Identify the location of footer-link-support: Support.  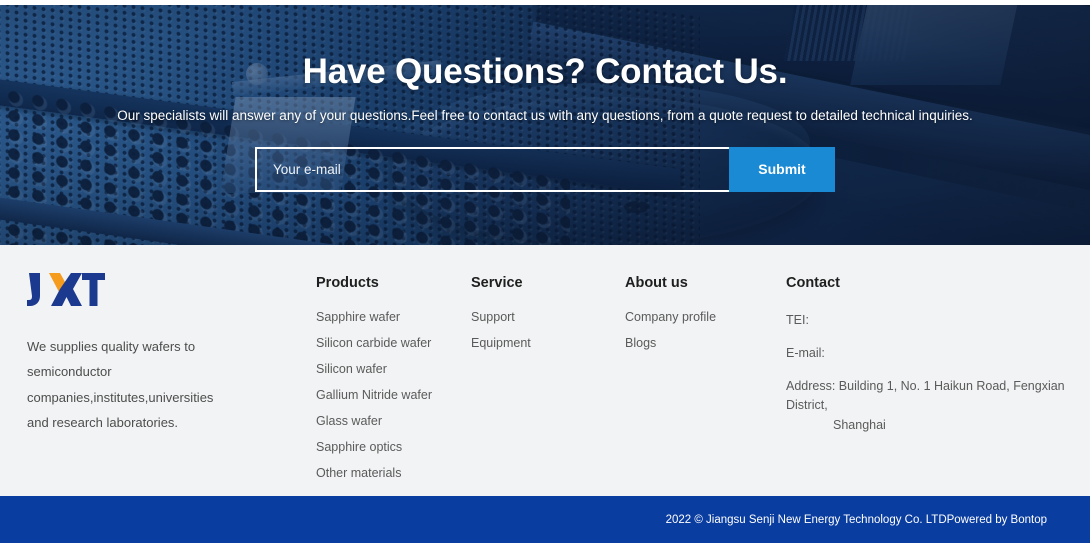
(541, 317).